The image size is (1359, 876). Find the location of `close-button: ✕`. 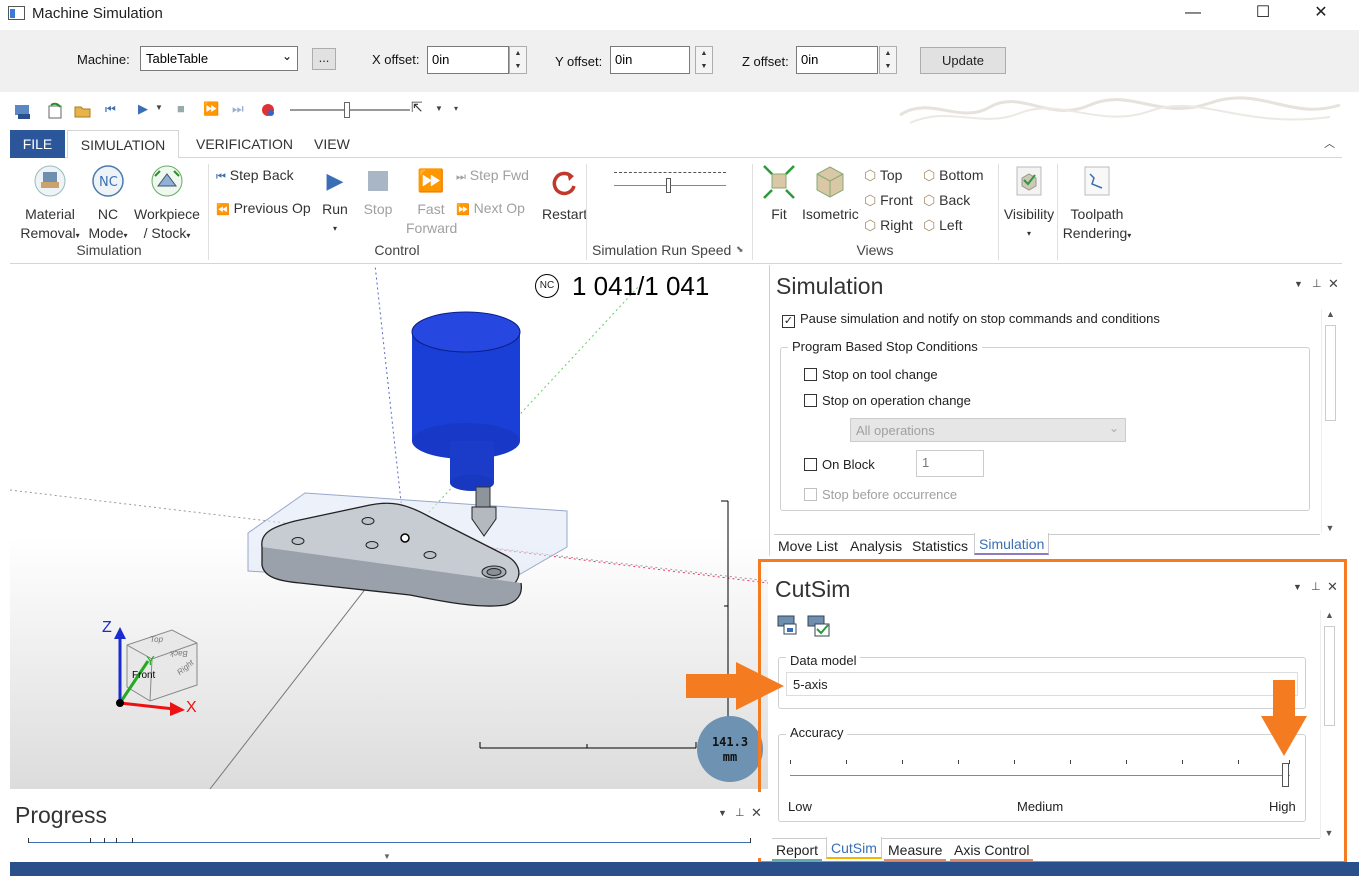

close-button: ✕ is located at coordinates (1321, 15).